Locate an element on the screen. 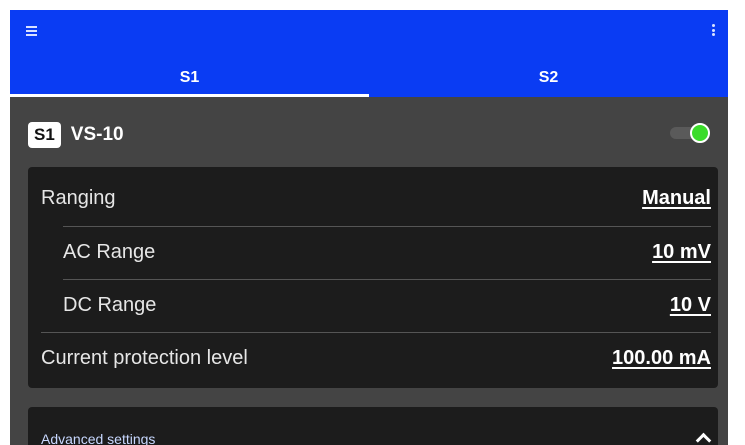 The width and height of the screenshot is (745, 445). toggle-knob is located at coordinates (700, 133).